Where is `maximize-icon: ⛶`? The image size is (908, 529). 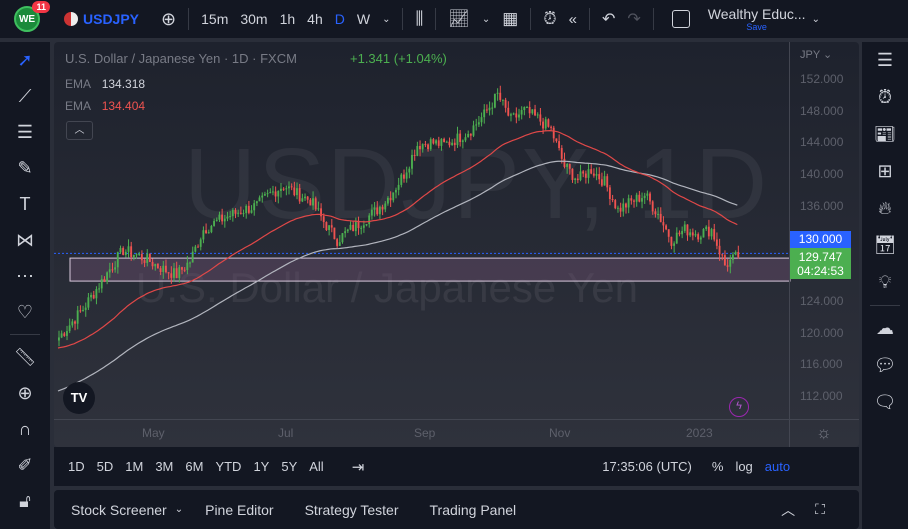 maximize-icon: ⛶ is located at coordinates (820, 509).